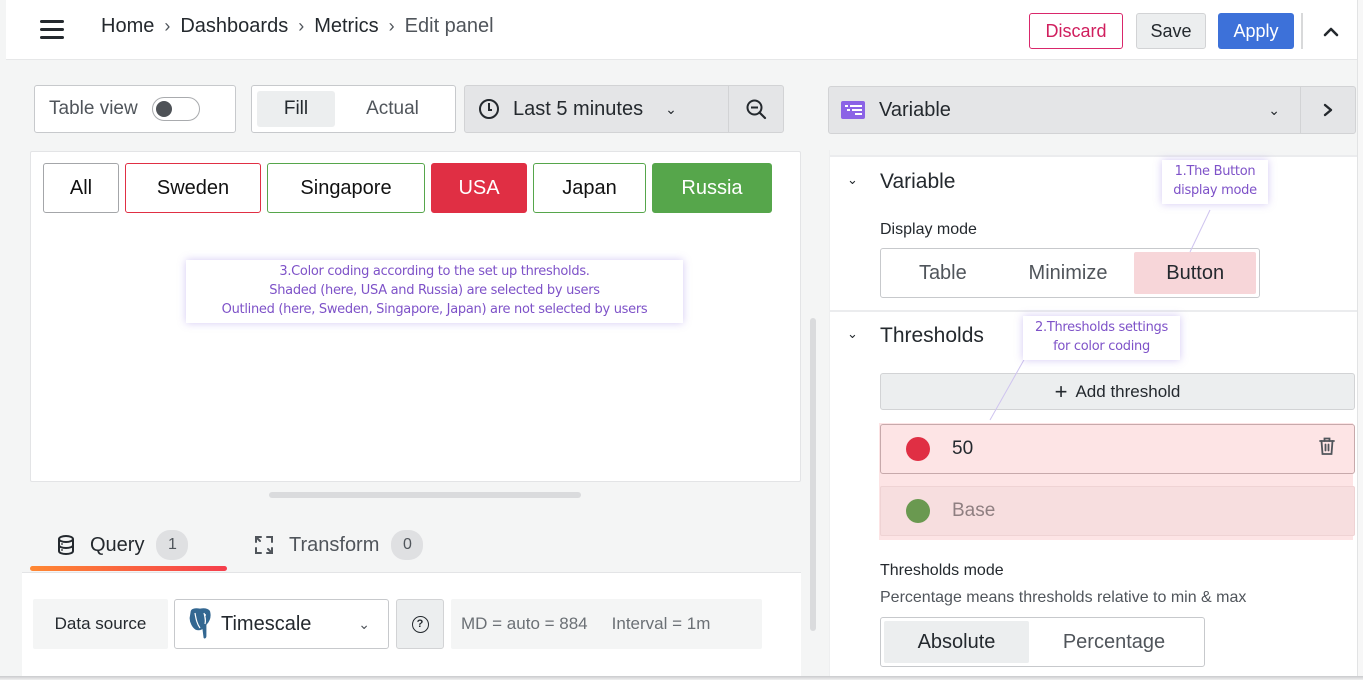  What do you see at coordinates (1128, 391) in the screenshot?
I see `add-threshold-label: Add threshold` at bounding box center [1128, 391].